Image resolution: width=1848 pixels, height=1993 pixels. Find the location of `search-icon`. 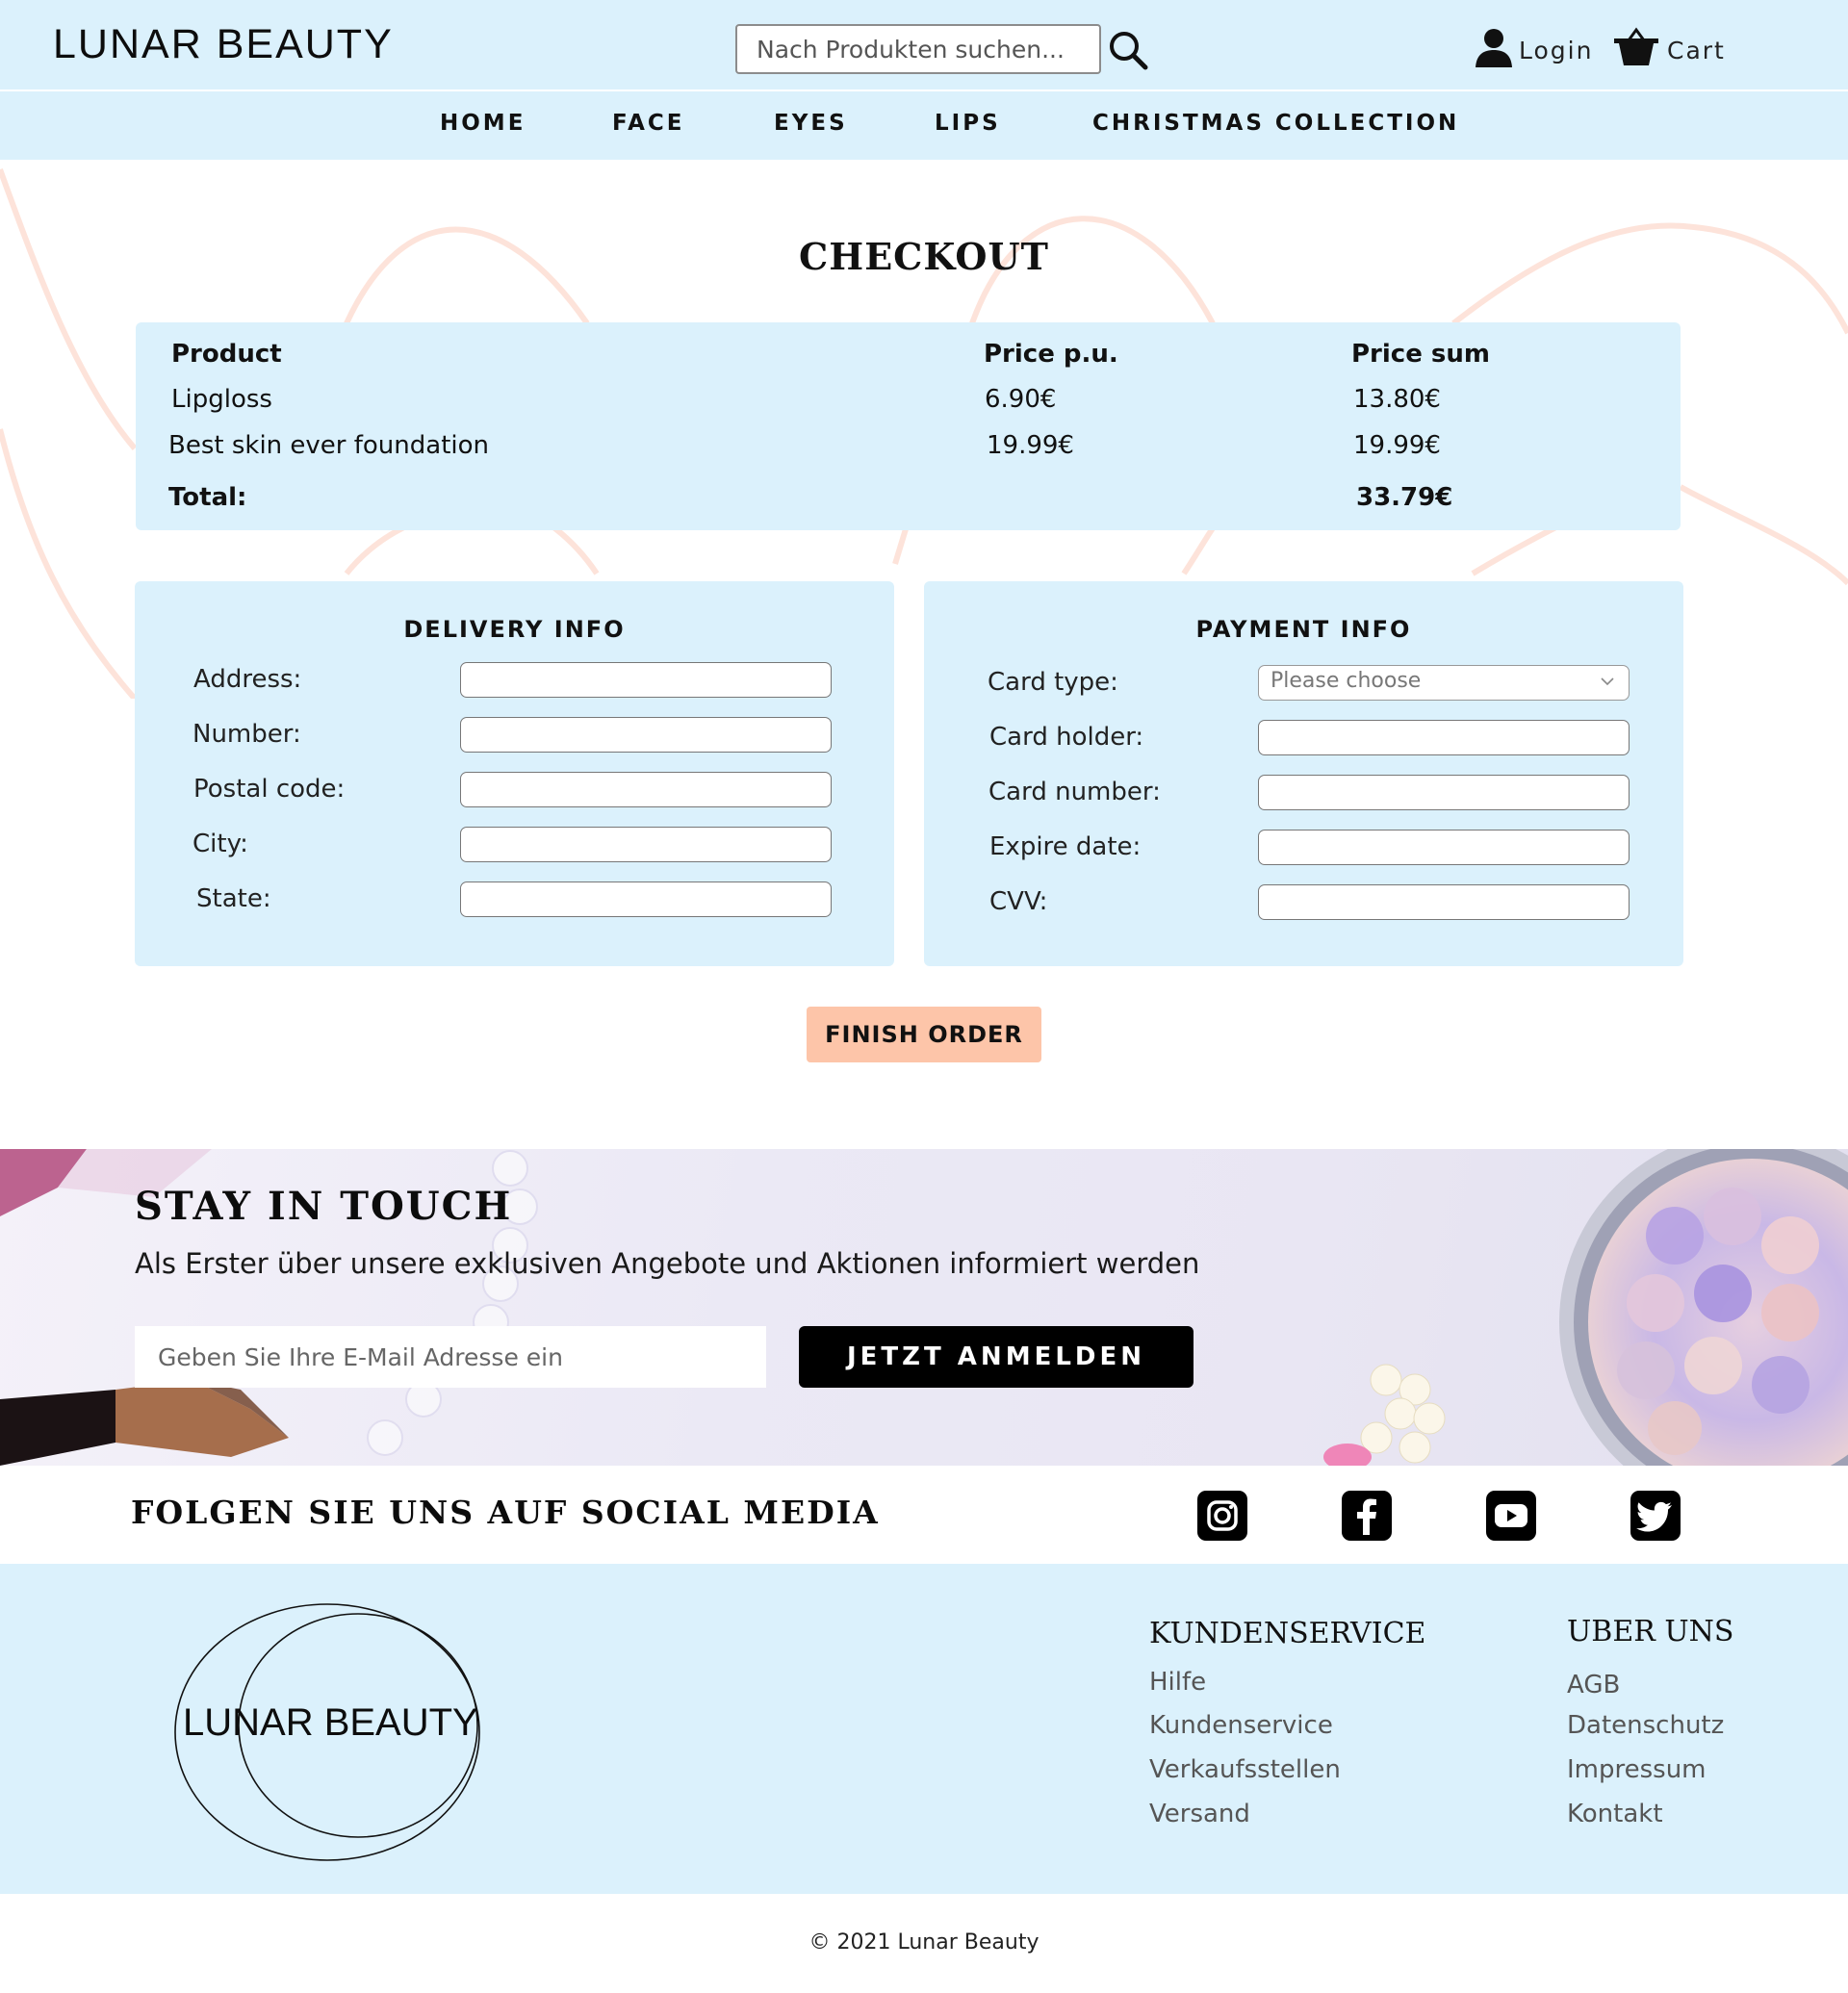

search-icon is located at coordinates (1128, 50).